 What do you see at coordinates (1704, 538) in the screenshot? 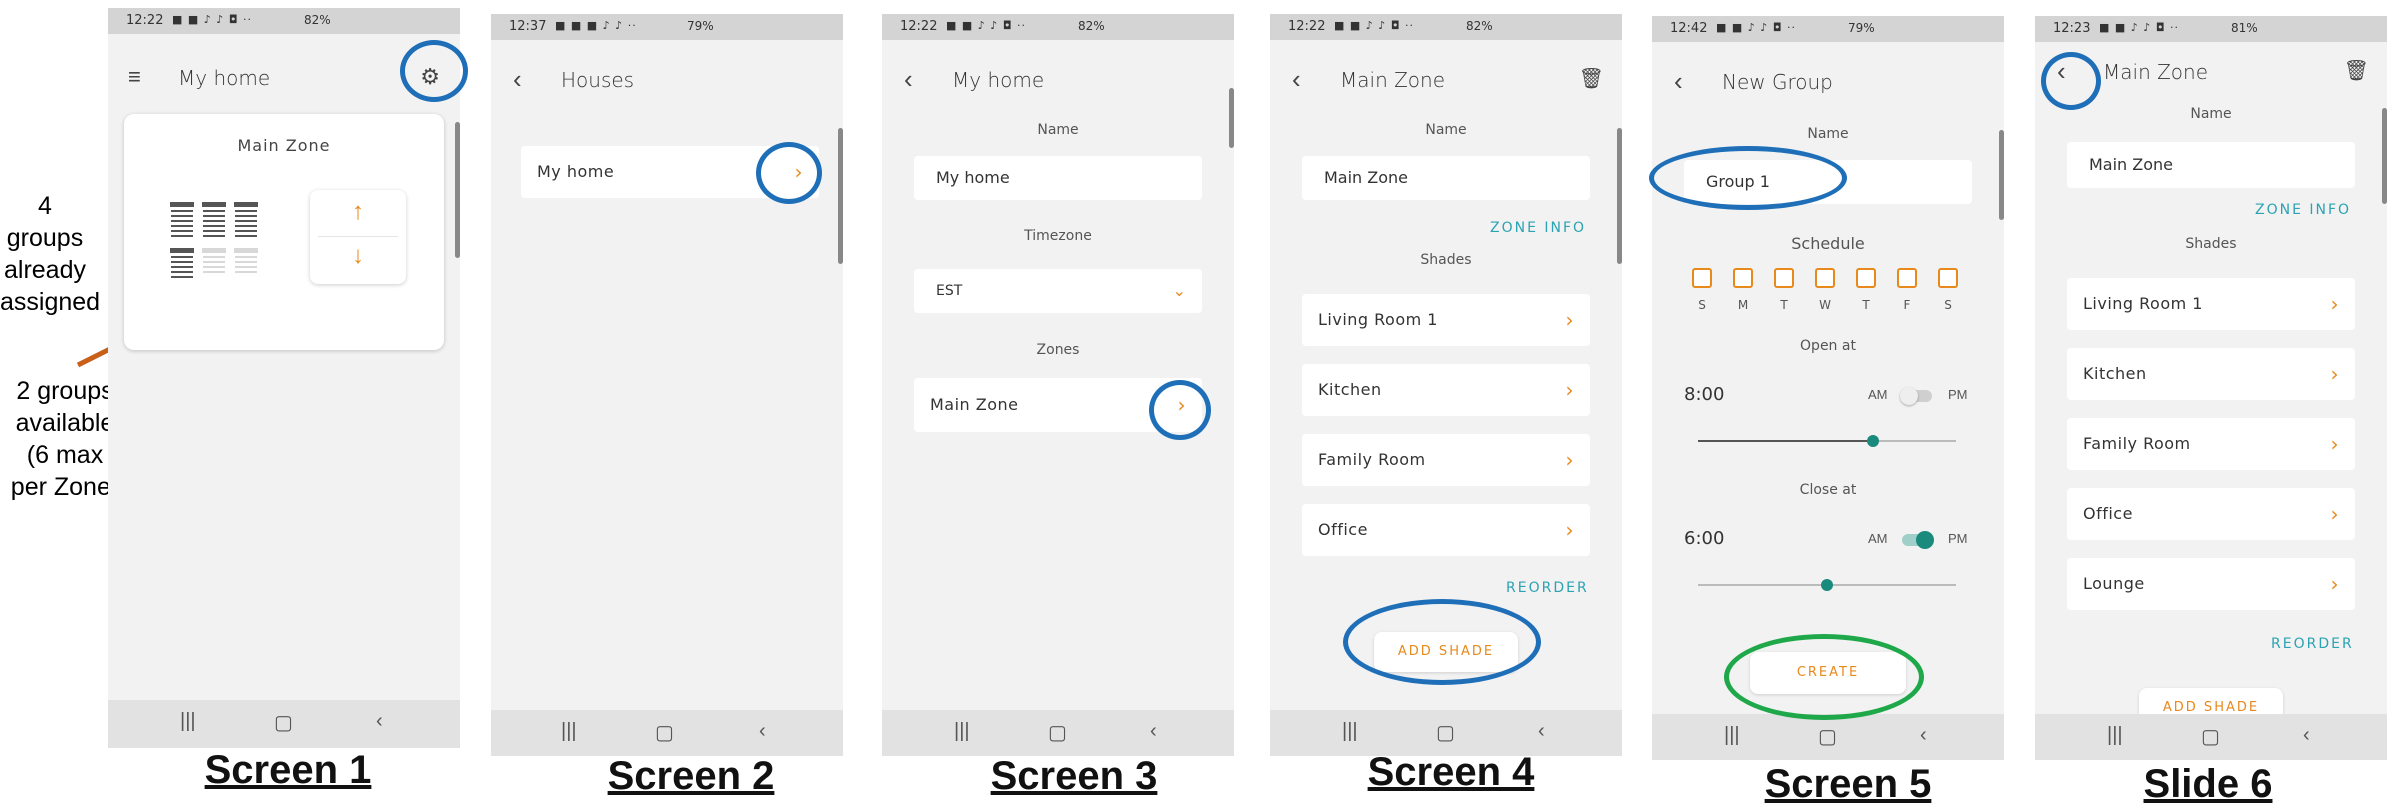
I see `close-time: 6:00` at bounding box center [1704, 538].